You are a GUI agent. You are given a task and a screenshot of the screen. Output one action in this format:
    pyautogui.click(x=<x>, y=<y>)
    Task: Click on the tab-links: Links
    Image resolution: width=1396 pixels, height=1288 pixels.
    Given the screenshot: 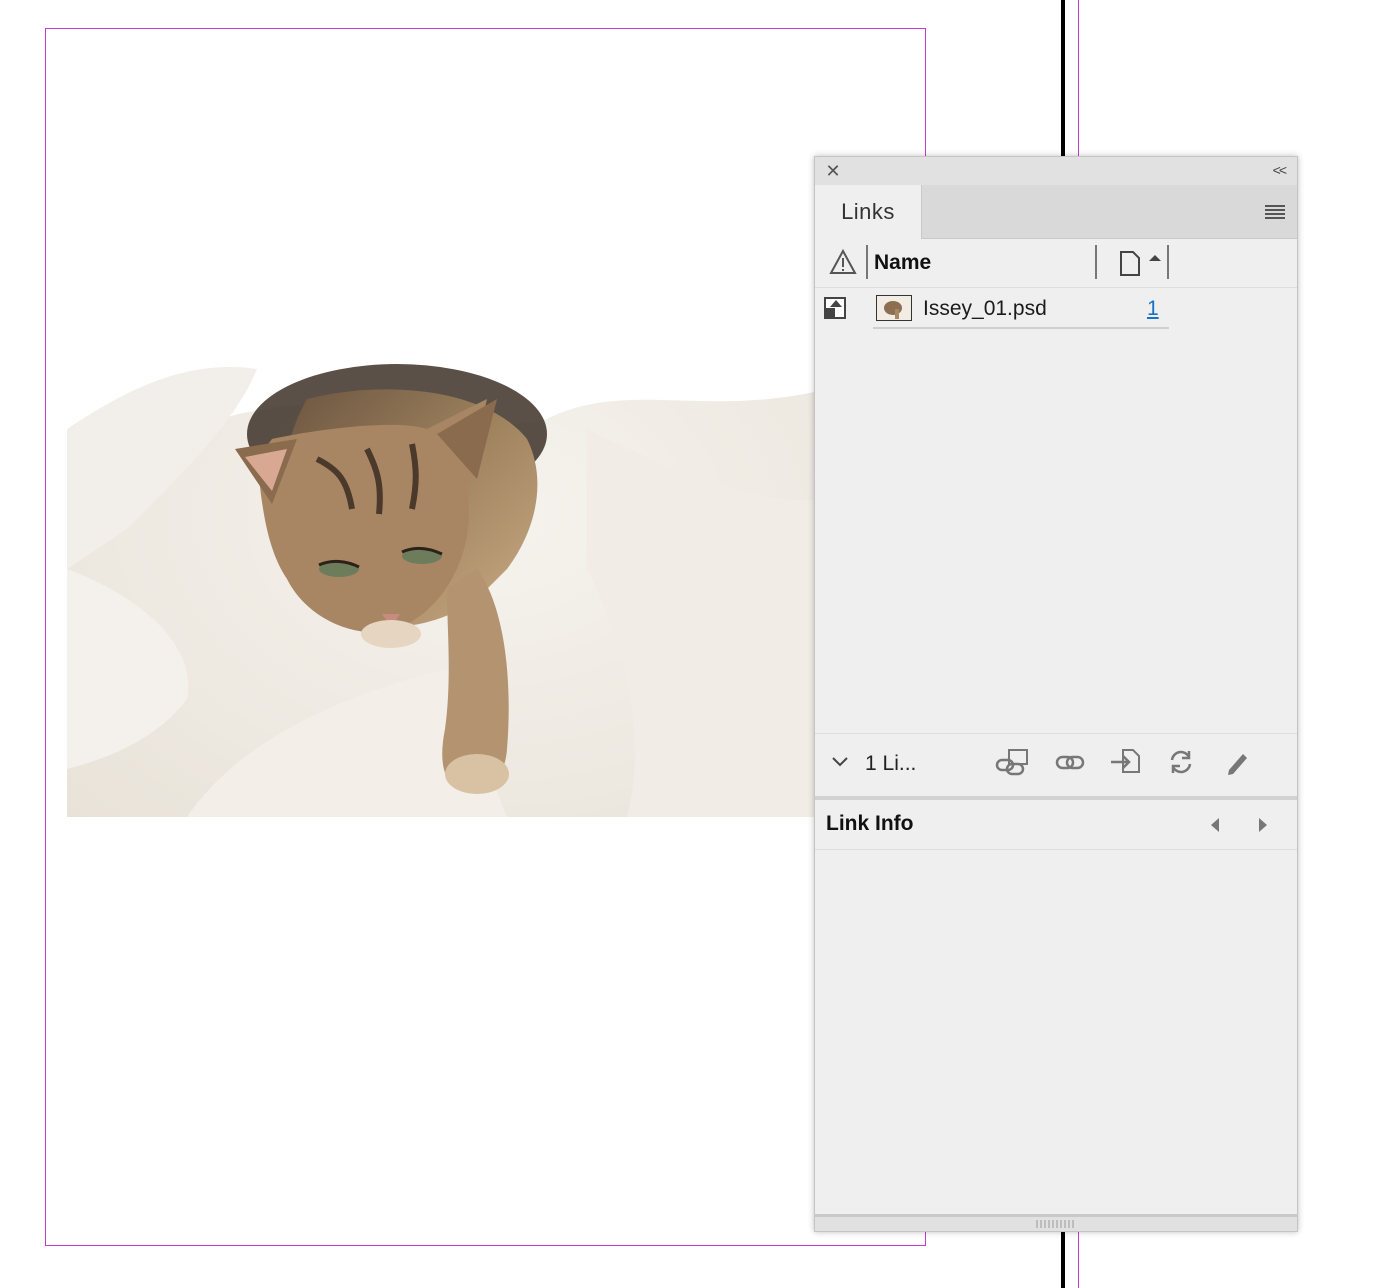 What is the action you would take?
    pyautogui.click(x=868, y=212)
    